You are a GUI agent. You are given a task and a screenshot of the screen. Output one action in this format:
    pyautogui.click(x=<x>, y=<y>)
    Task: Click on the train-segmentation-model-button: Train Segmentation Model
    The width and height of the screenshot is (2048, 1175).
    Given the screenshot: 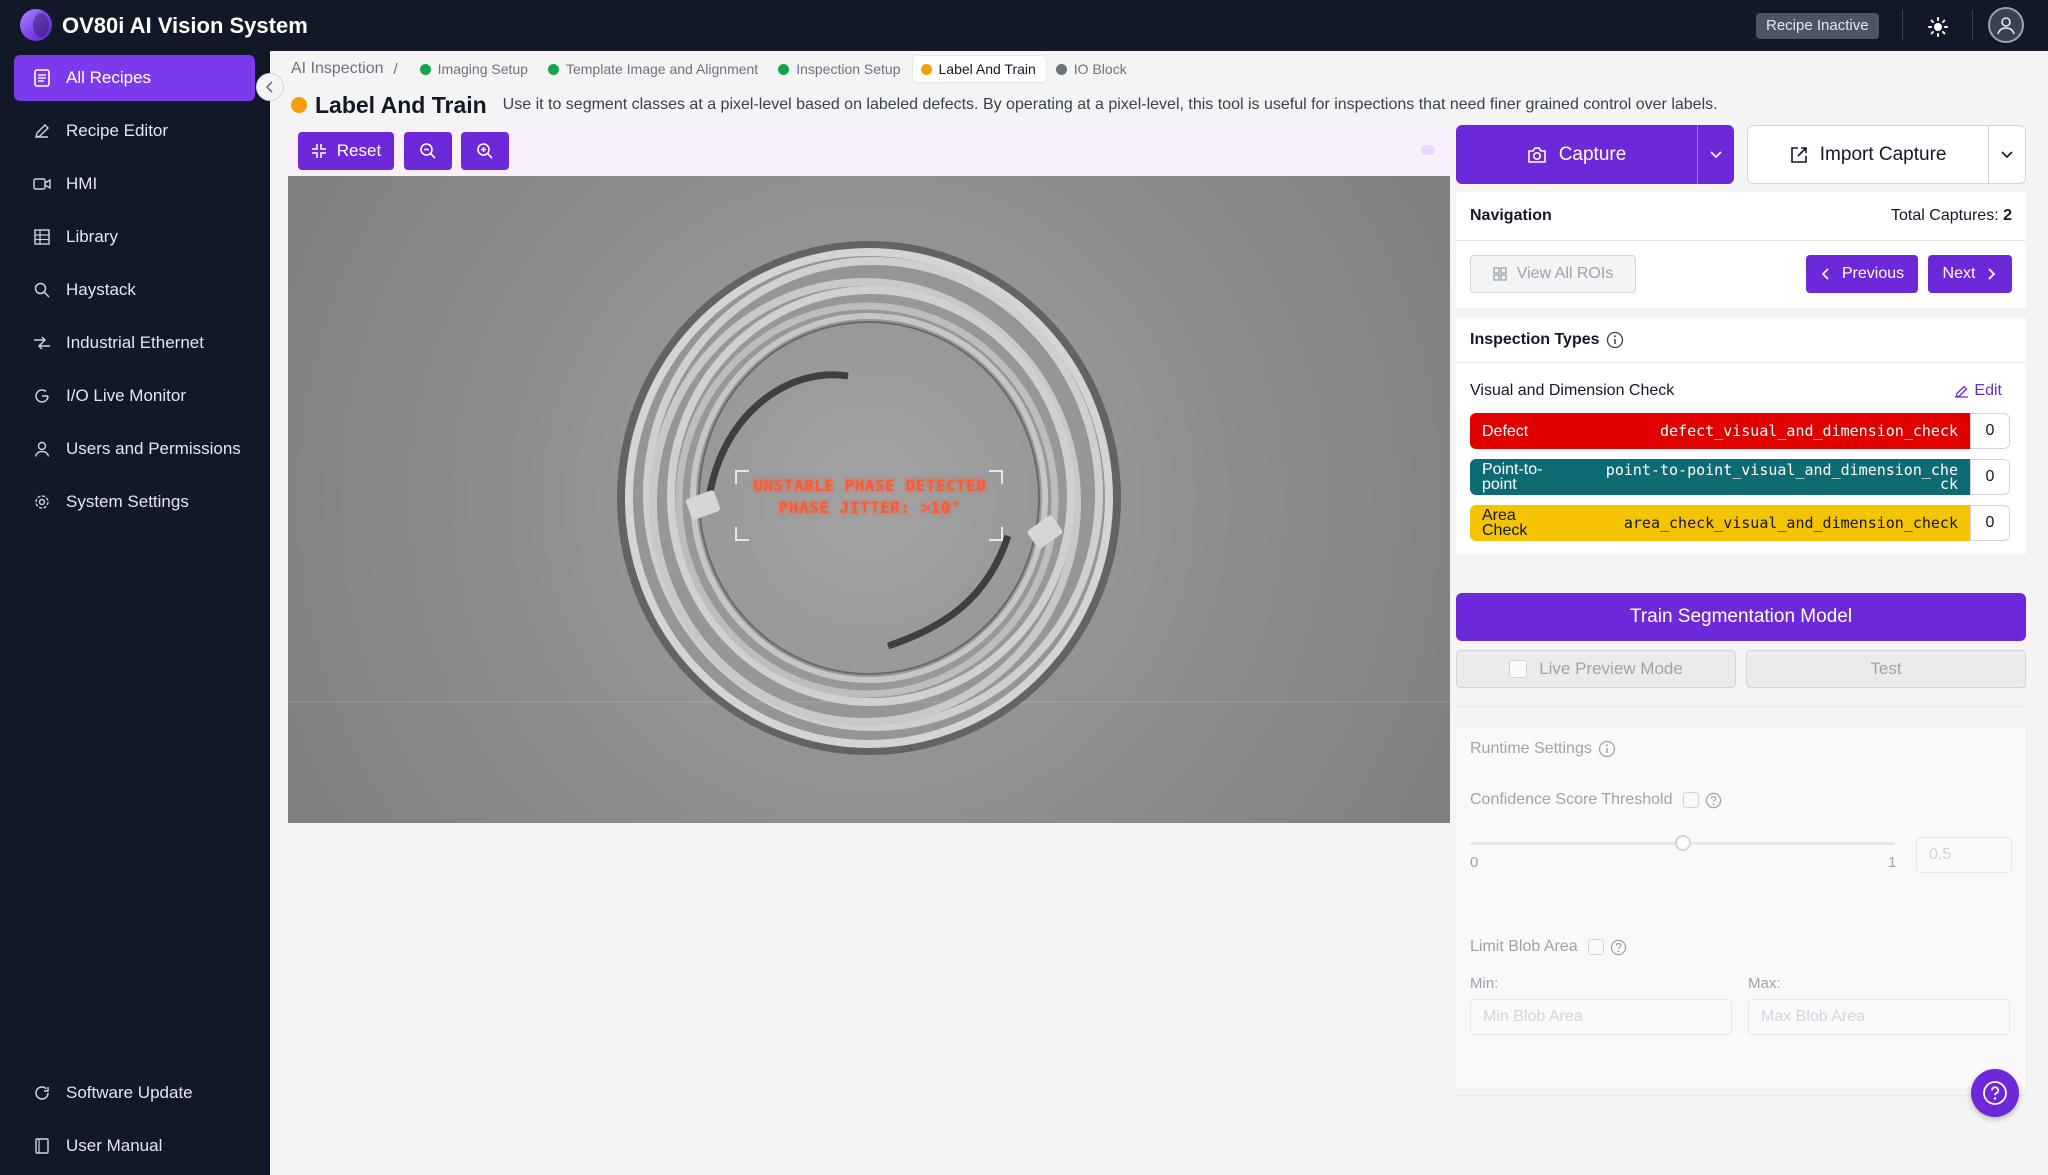 What is the action you would take?
    pyautogui.click(x=1741, y=617)
    